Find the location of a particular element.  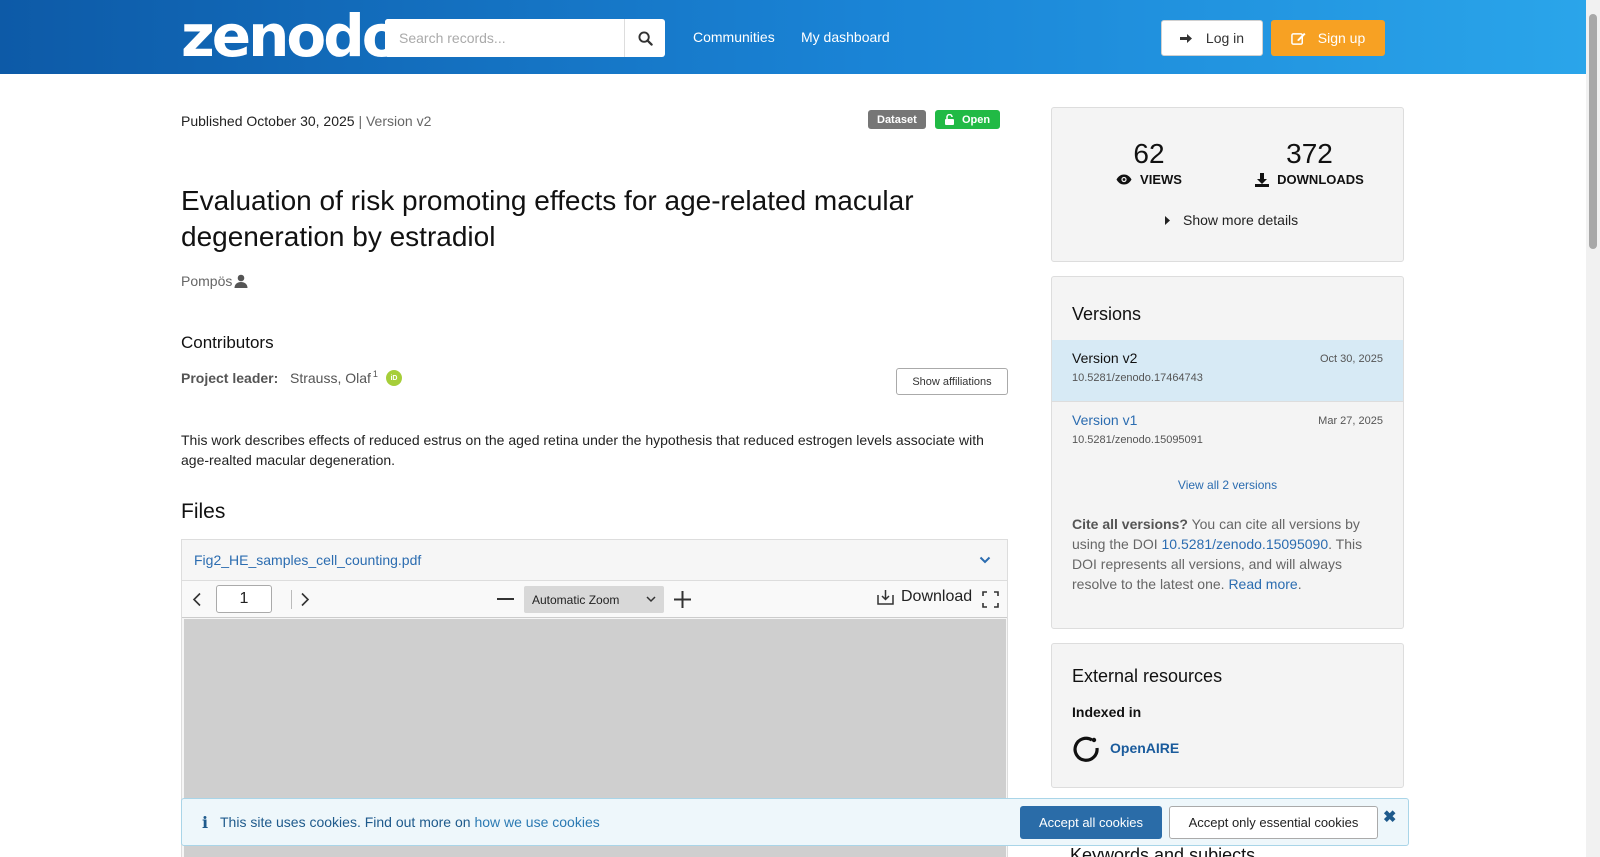

resource-type-badge: Dataset is located at coordinates (897, 119).